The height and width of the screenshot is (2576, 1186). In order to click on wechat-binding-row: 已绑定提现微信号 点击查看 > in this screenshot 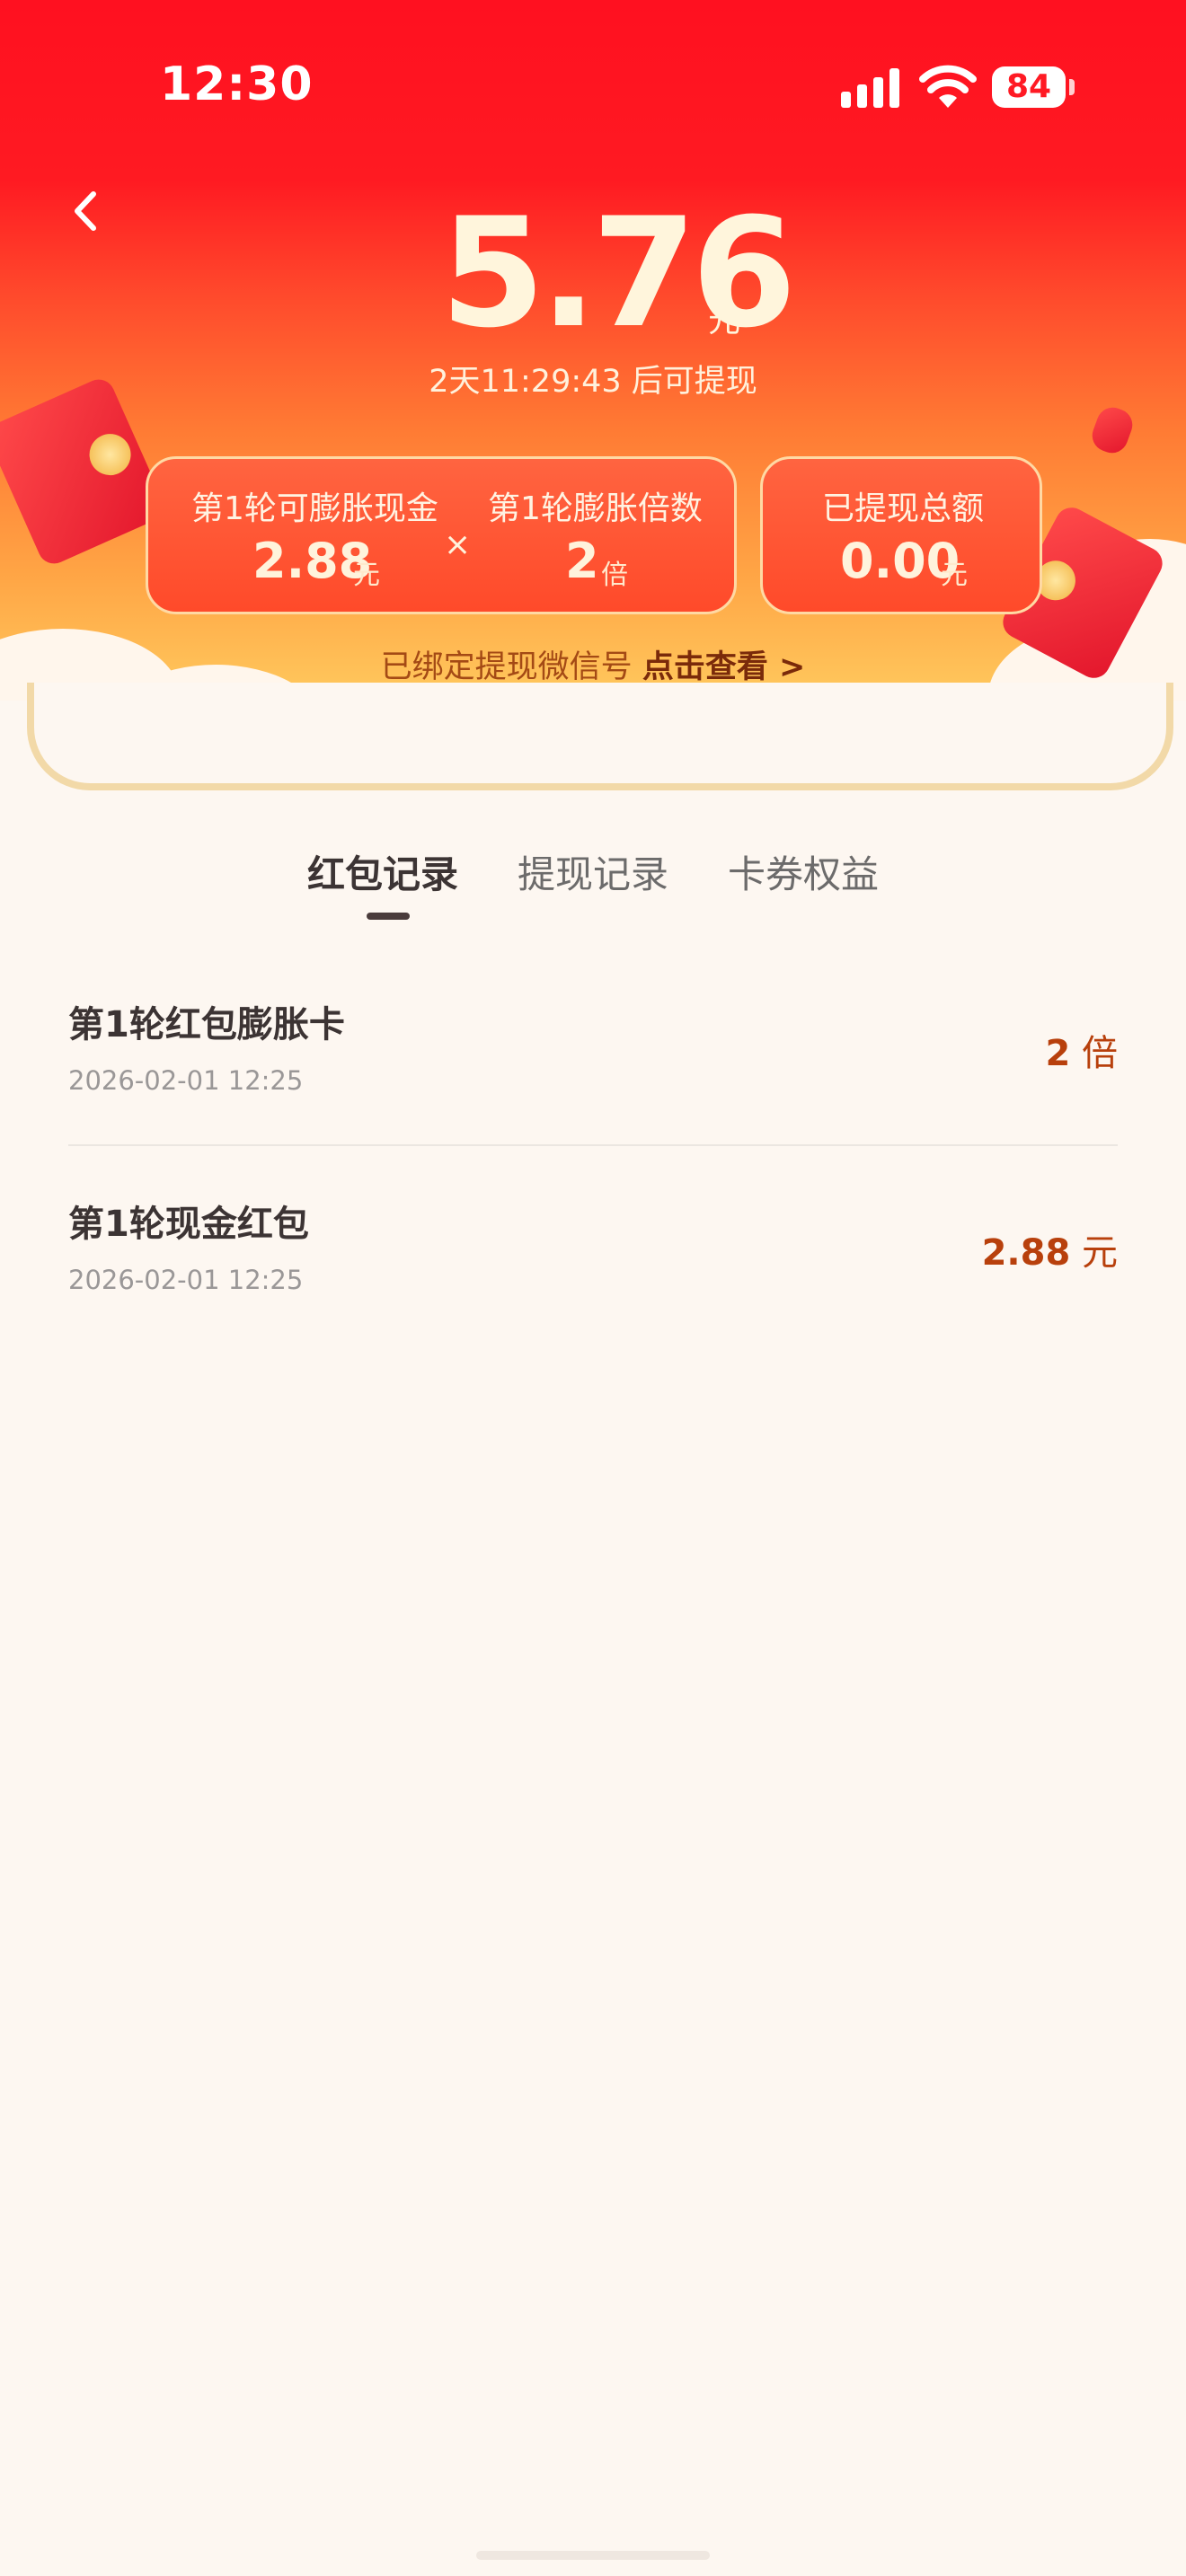, I will do `click(593, 664)`.